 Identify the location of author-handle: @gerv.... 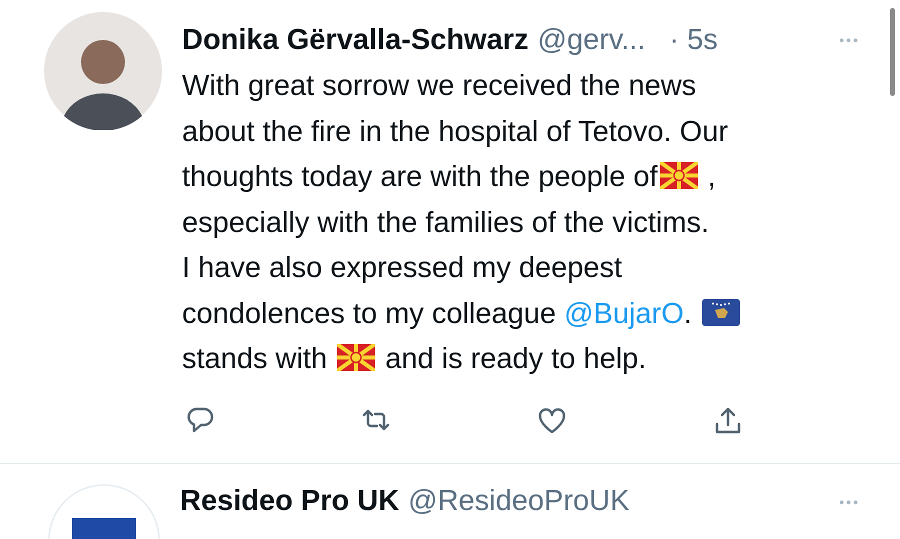
(592, 40).